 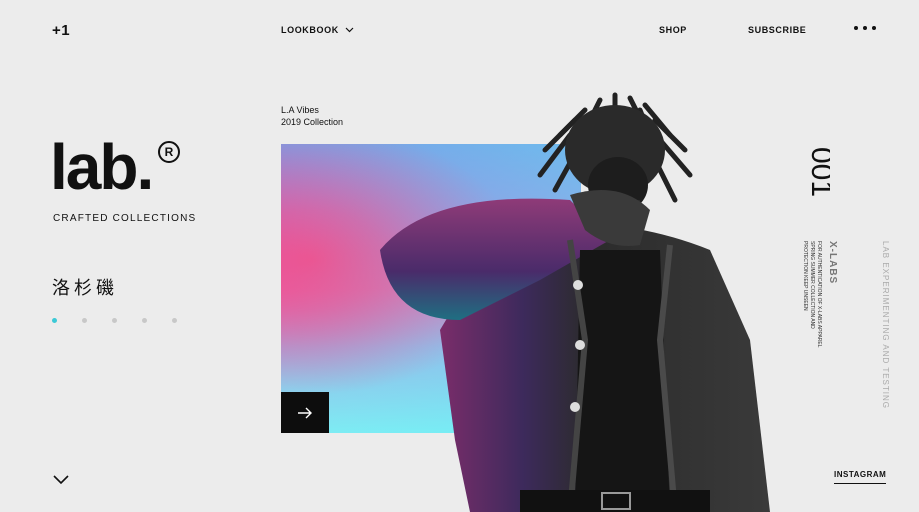 What do you see at coordinates (860, 477) in the screenshot?
I see `instagram-link: INSTAGRAM` at bounding box center [860, 477].